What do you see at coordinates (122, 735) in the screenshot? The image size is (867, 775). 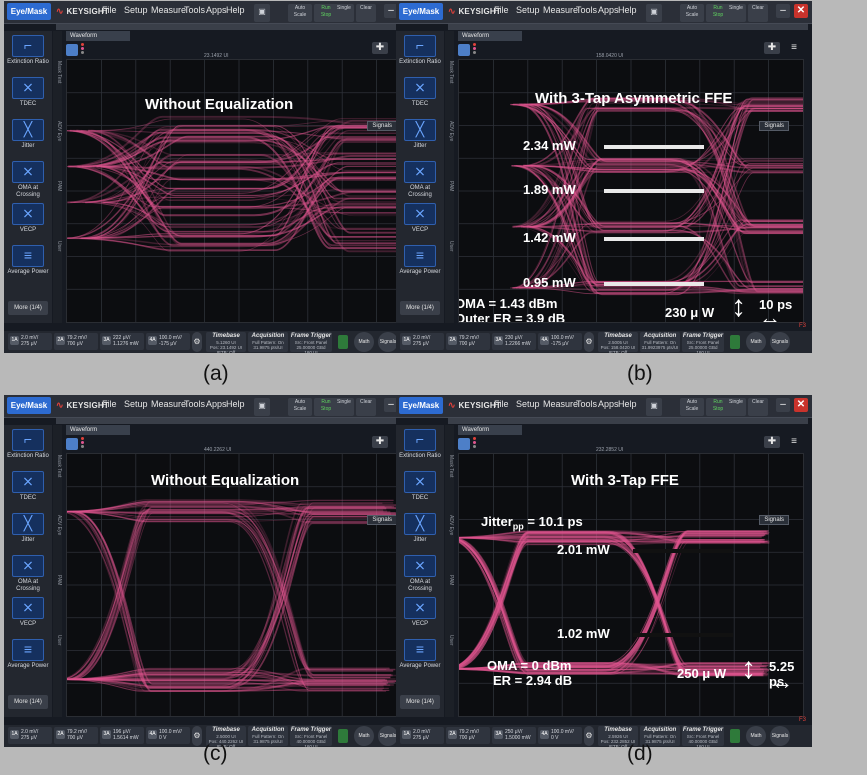 I see `channel-3a-box: 3A 196 μV/1.5614 mW` at bounding box center [122, 735].